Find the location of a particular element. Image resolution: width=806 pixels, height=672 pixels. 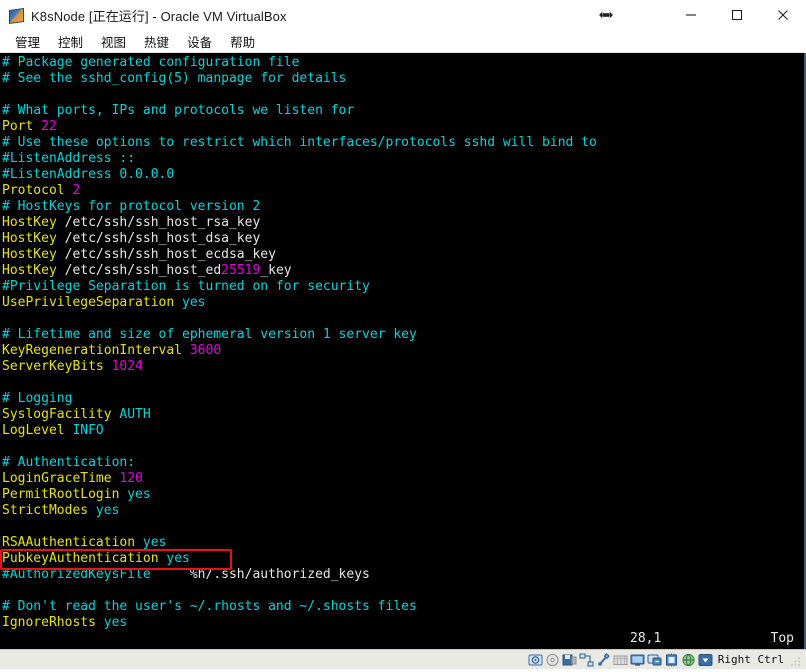

resize-grip-icon is located at coordinates (796, 660).